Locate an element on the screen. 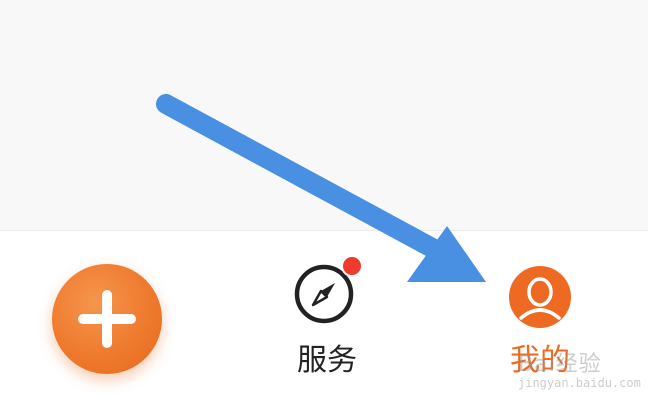  tab-service-label: 服务 is located at coordinates (327, 360).